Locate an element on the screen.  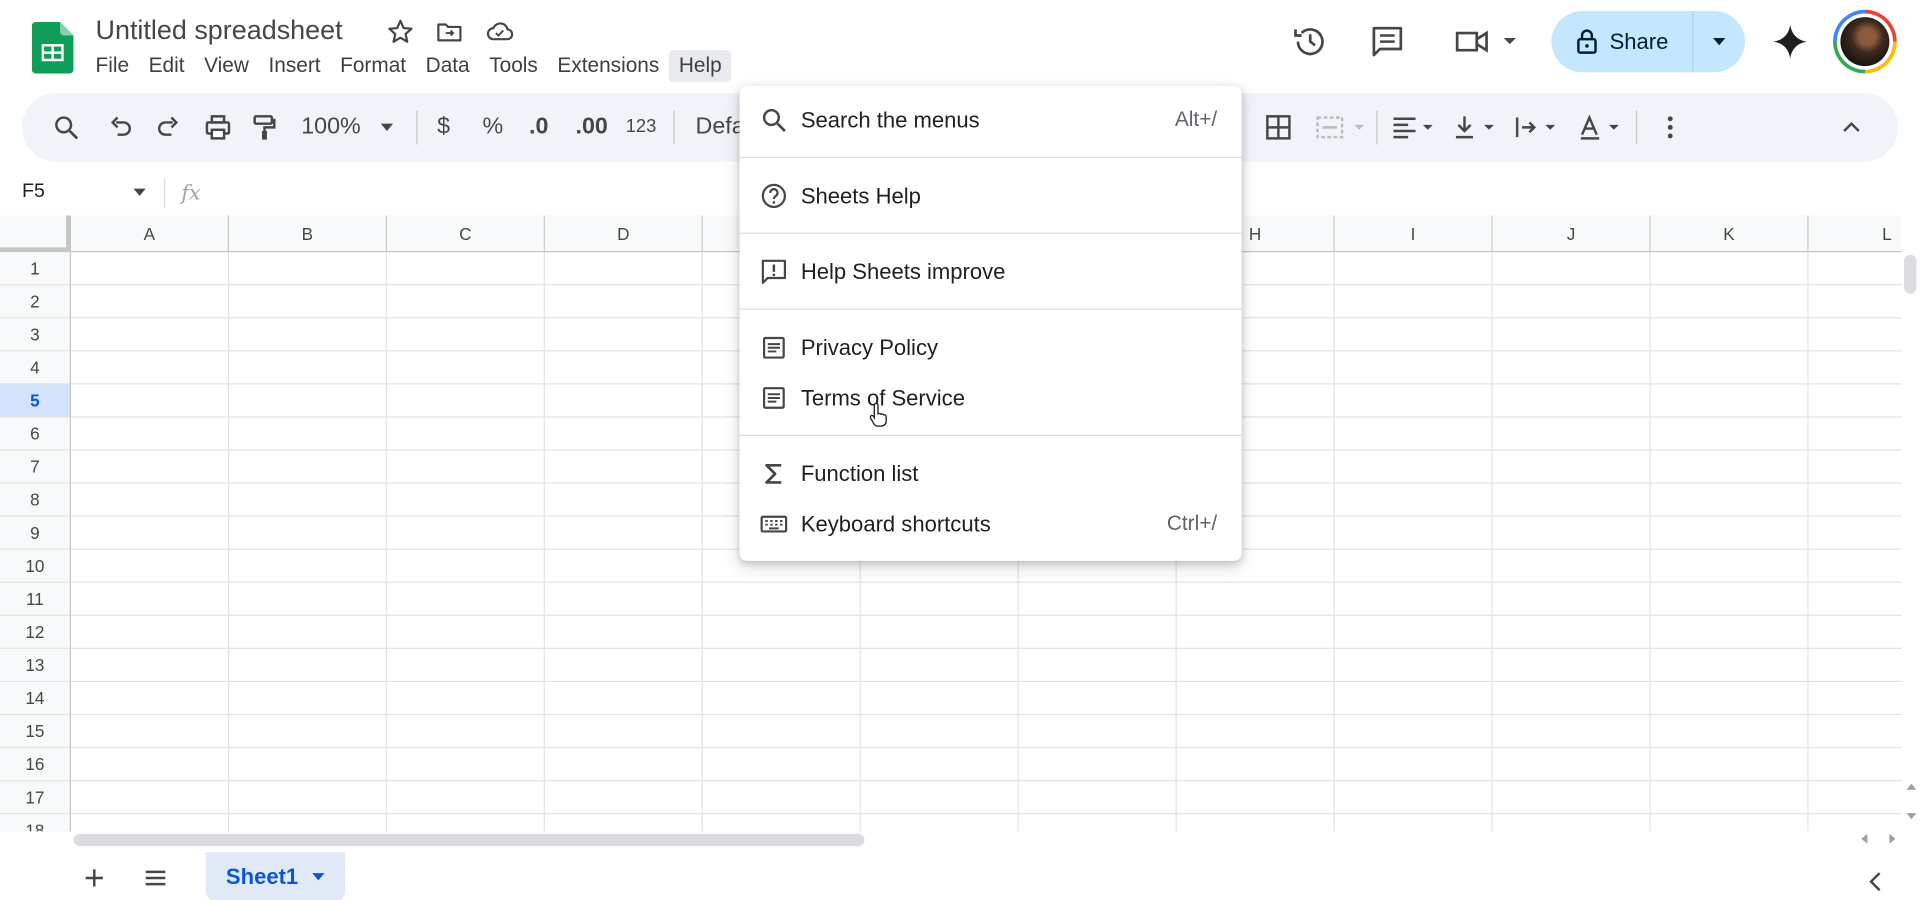
redo-icon is located at coordinates (168, 127).